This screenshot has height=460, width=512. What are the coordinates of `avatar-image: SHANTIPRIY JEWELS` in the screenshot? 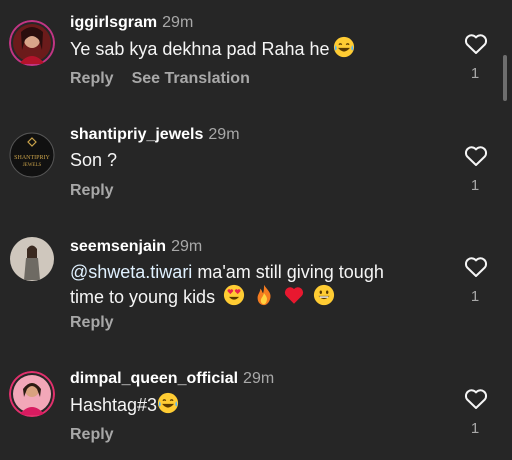 It's located at (32, 155).